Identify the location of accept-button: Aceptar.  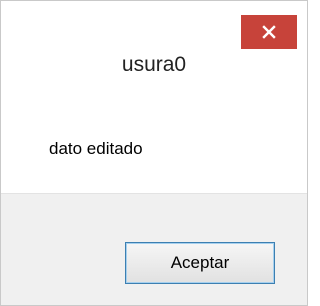
(200, 263).